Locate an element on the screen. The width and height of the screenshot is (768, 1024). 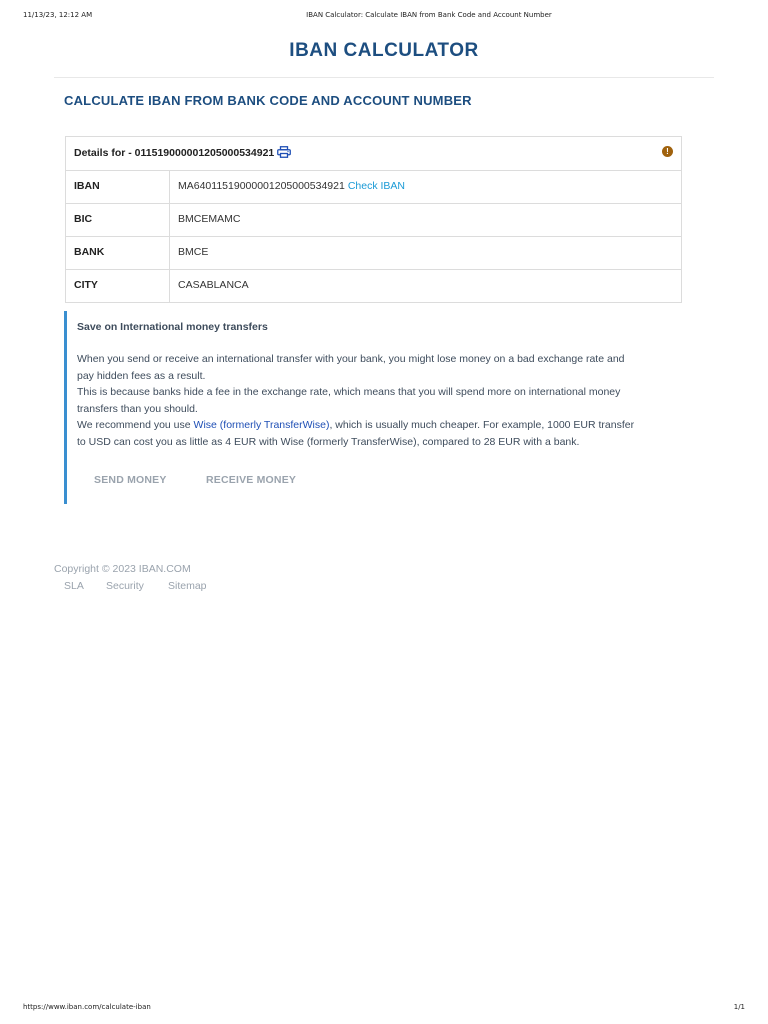
promo-title: Save on International money transfers is located at coordinates (172, 327).